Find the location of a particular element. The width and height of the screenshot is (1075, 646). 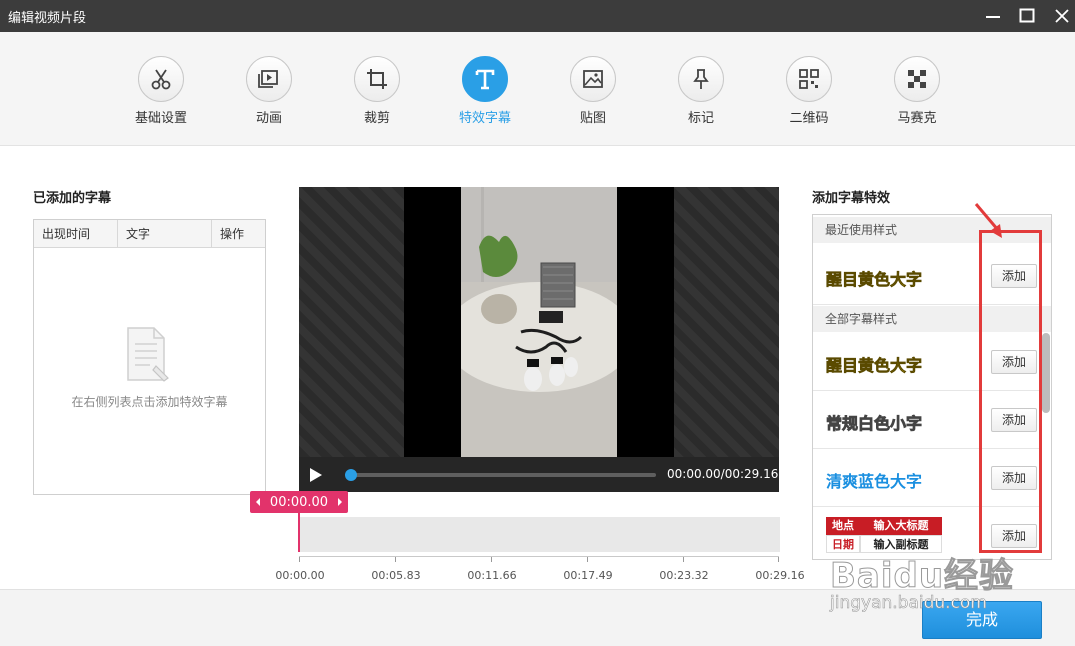

annotation-arrow-icon is located at coordinates (988, 220).